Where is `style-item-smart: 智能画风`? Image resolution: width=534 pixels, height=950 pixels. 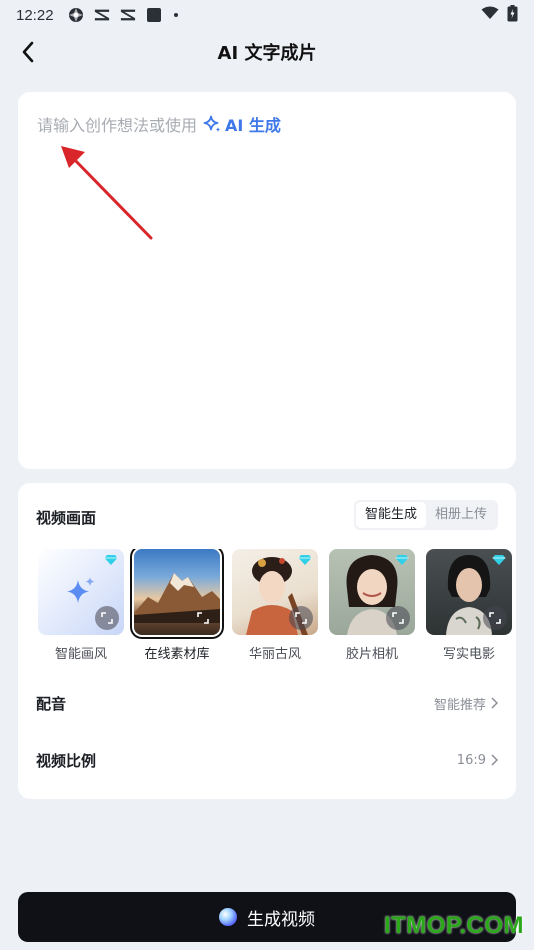 style-item-smart: 智能画风 is located at coordinates (81, 604).